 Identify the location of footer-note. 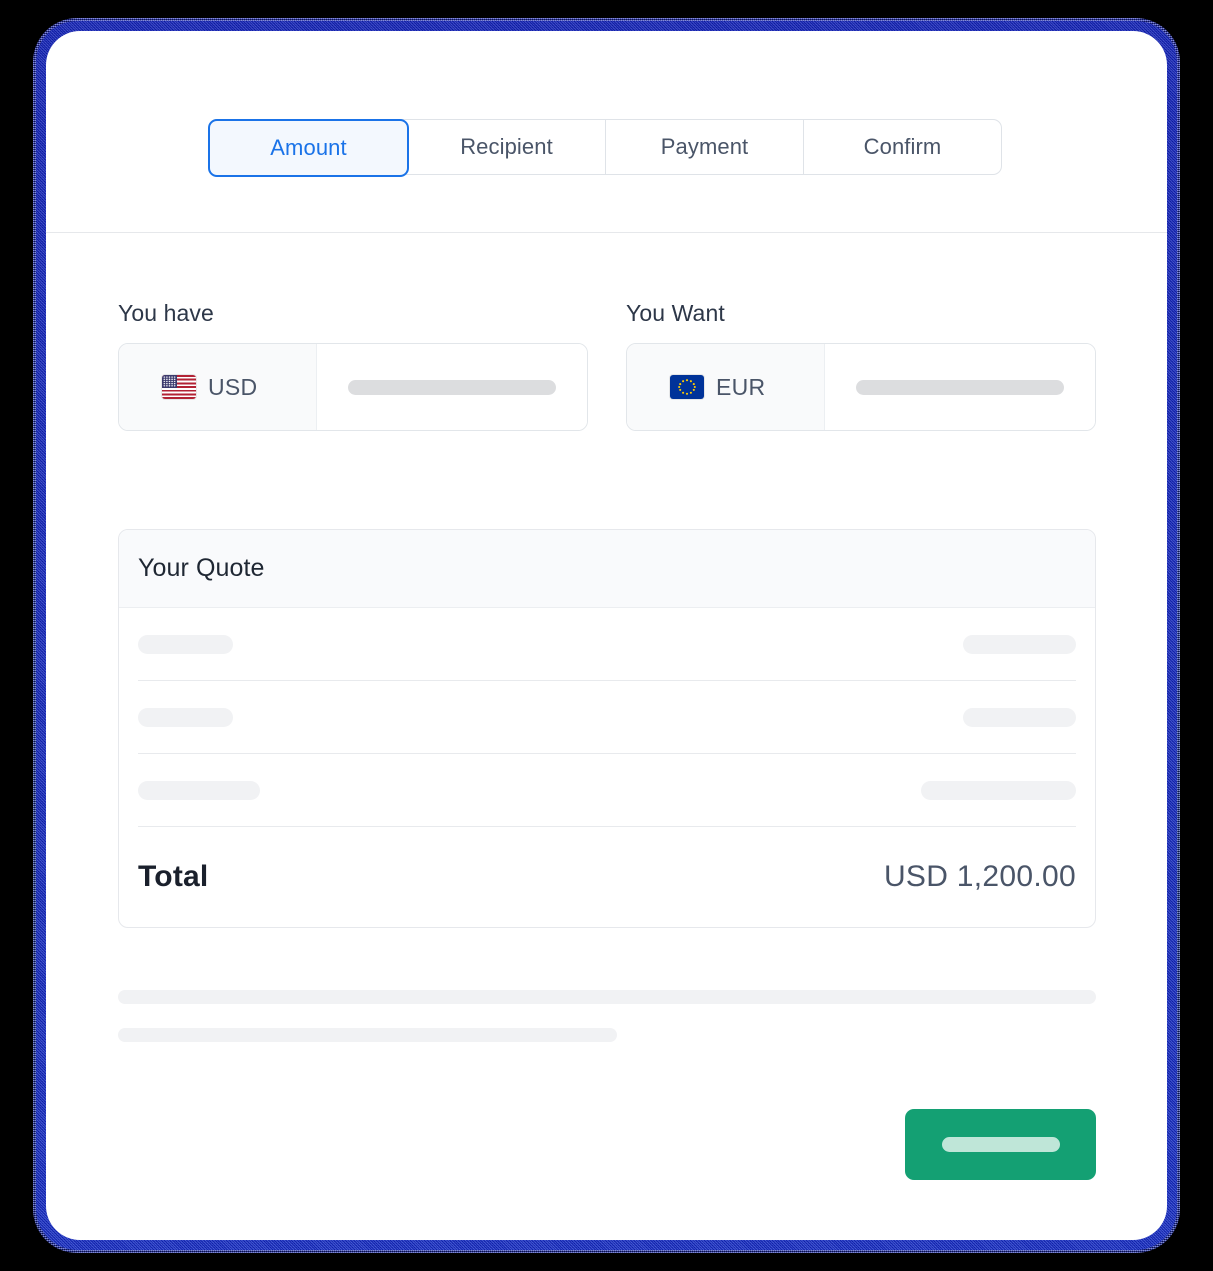
(607, 1016).